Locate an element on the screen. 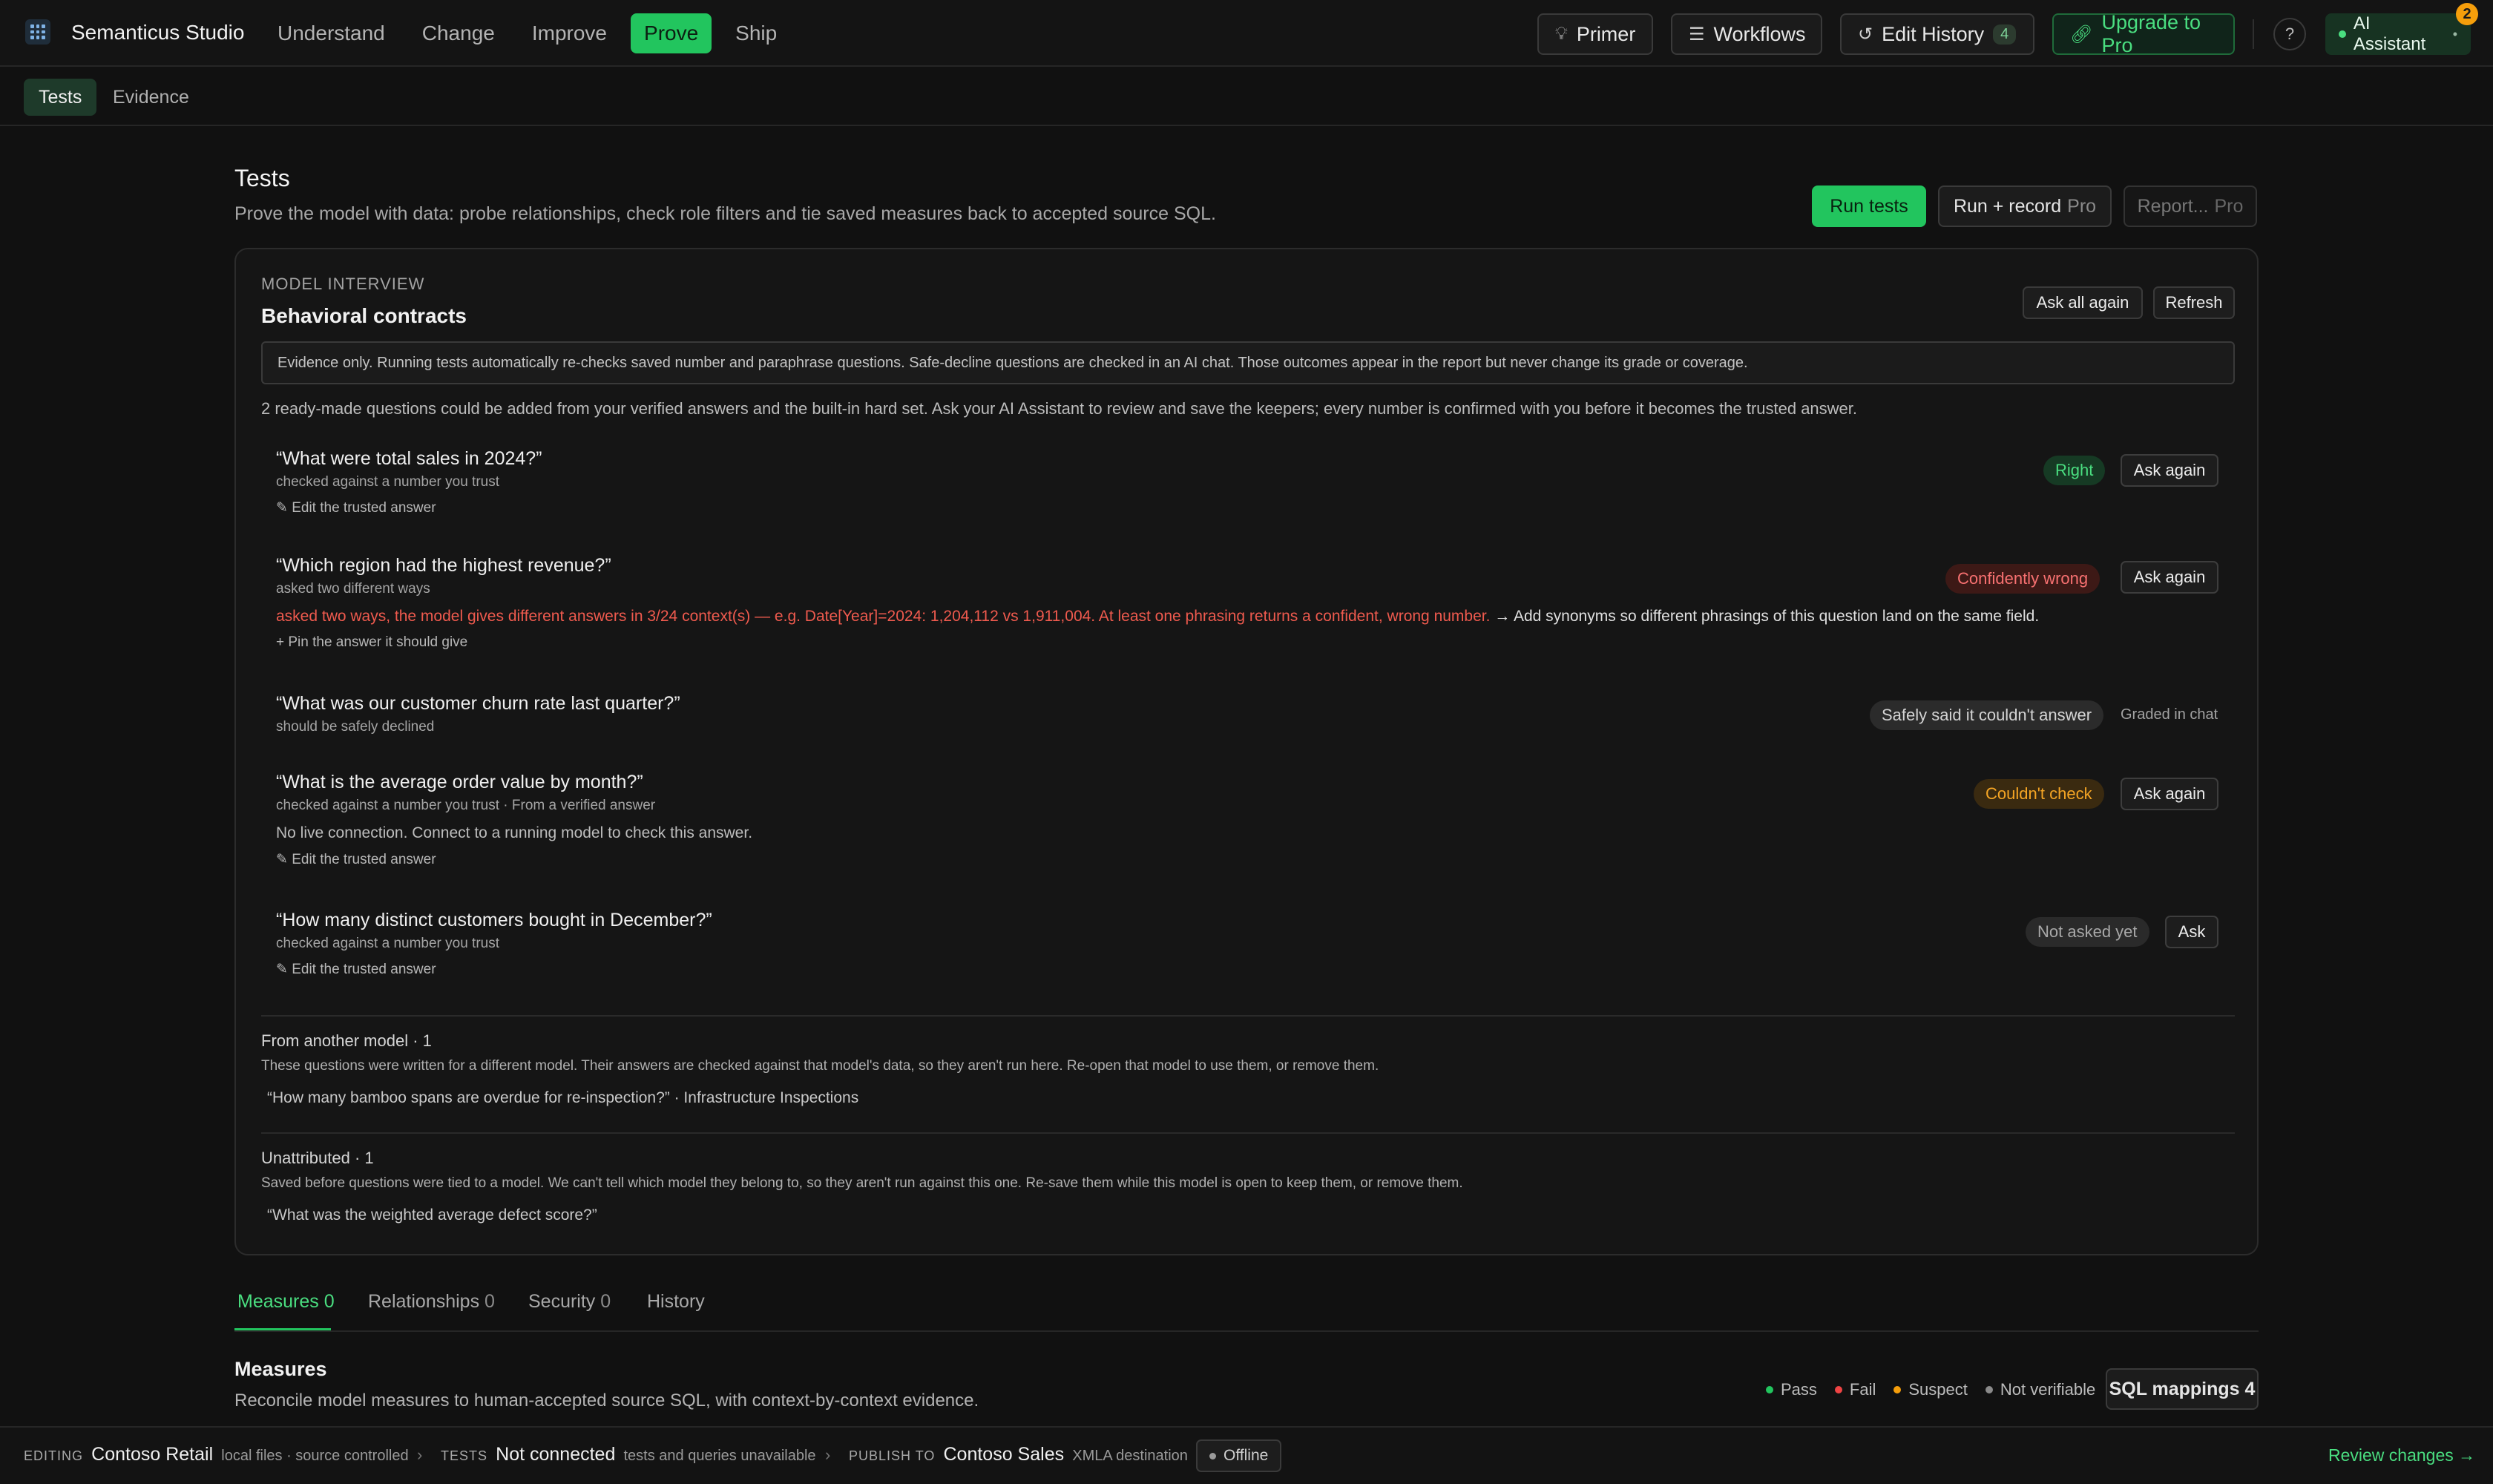  tab-security: Security 0 is located at coordinates (569, 1302).